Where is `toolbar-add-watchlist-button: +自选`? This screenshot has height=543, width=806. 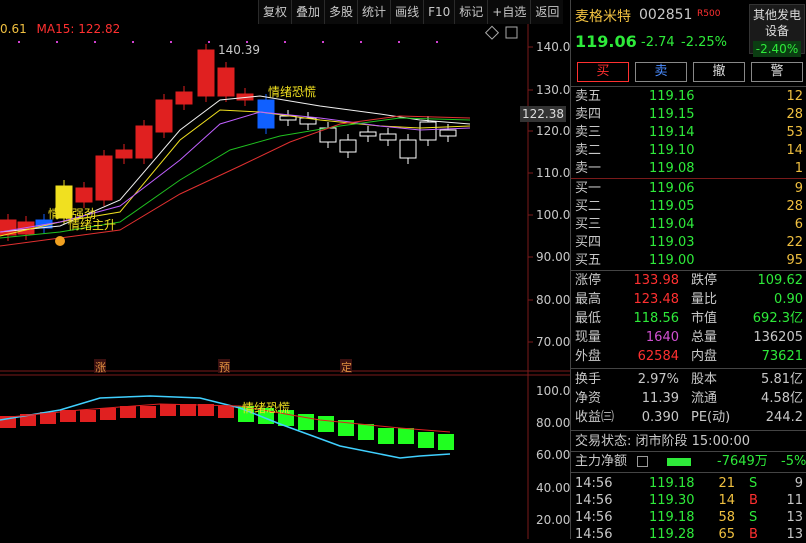 toolbar-add-watchlist-button: +自选 is located at coordinates (509, 12).